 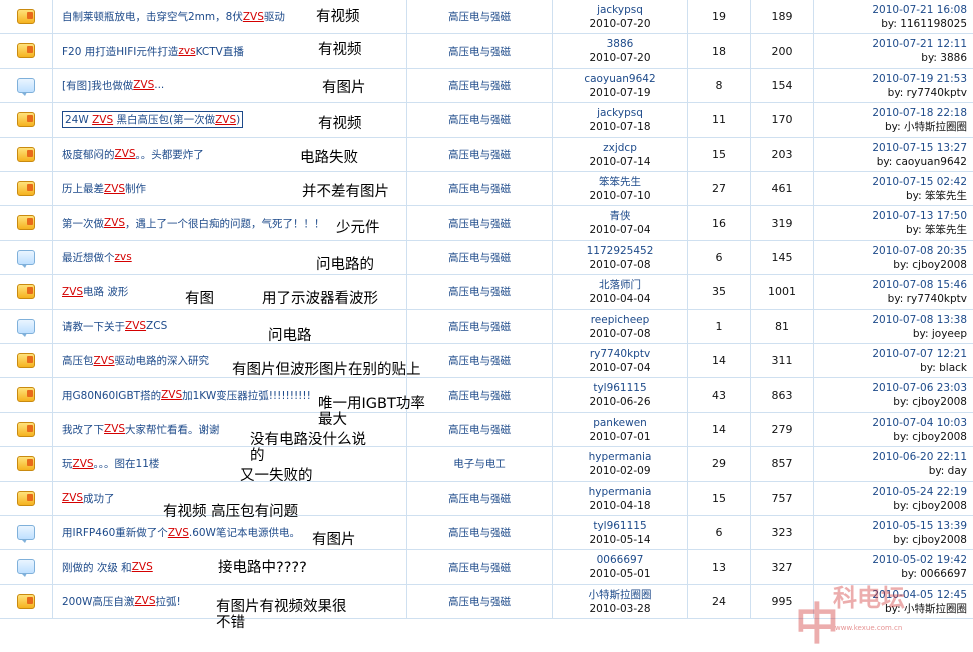 I want to click on last-post-time-link: 2010-07-06 23:03, so click(x=919, y=388).